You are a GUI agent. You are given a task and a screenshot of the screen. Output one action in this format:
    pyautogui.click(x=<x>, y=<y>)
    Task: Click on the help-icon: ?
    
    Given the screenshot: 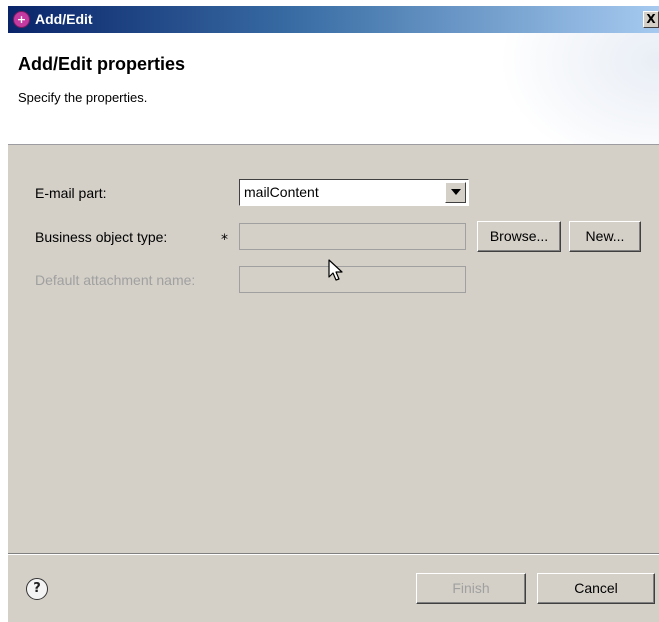 What is the action you would take?
    pyautogui.click(x=37, y=589)
    